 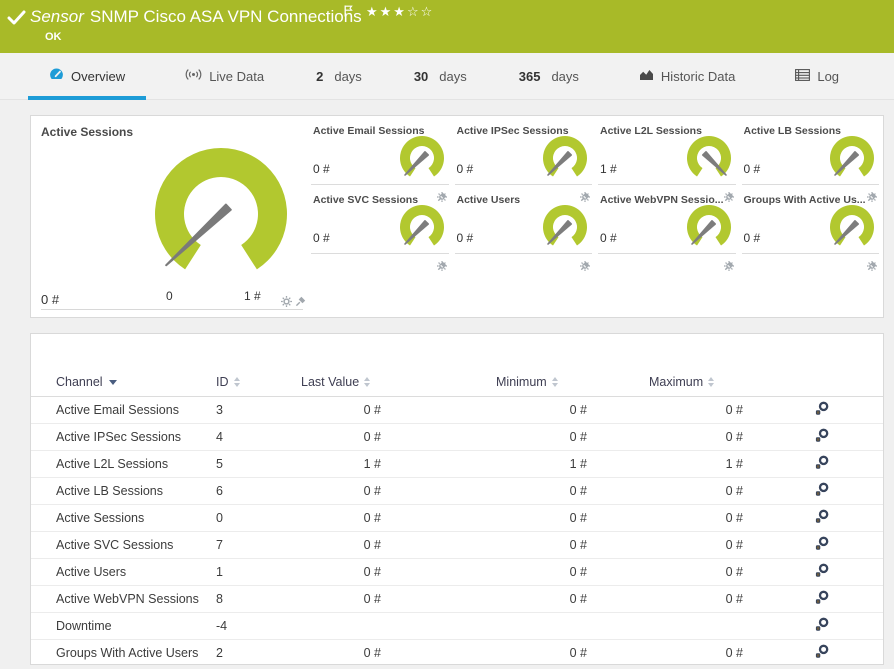 I want to click on channel-id: 4, so click(x=258, y=437).